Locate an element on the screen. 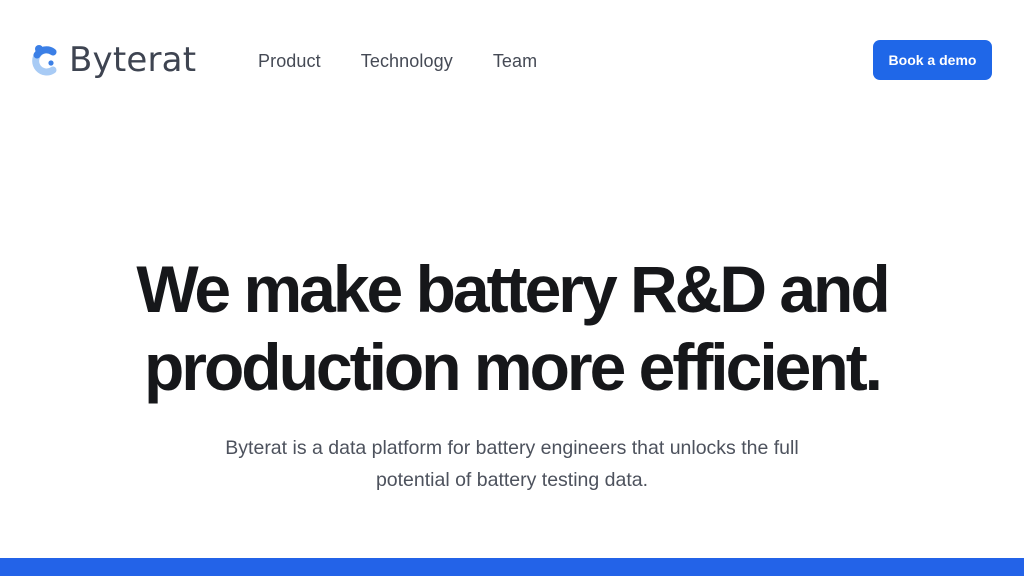 The image size is (1024, 576). hero-title-line-1: We make battery R&D and is located at coordinates (513, 289).